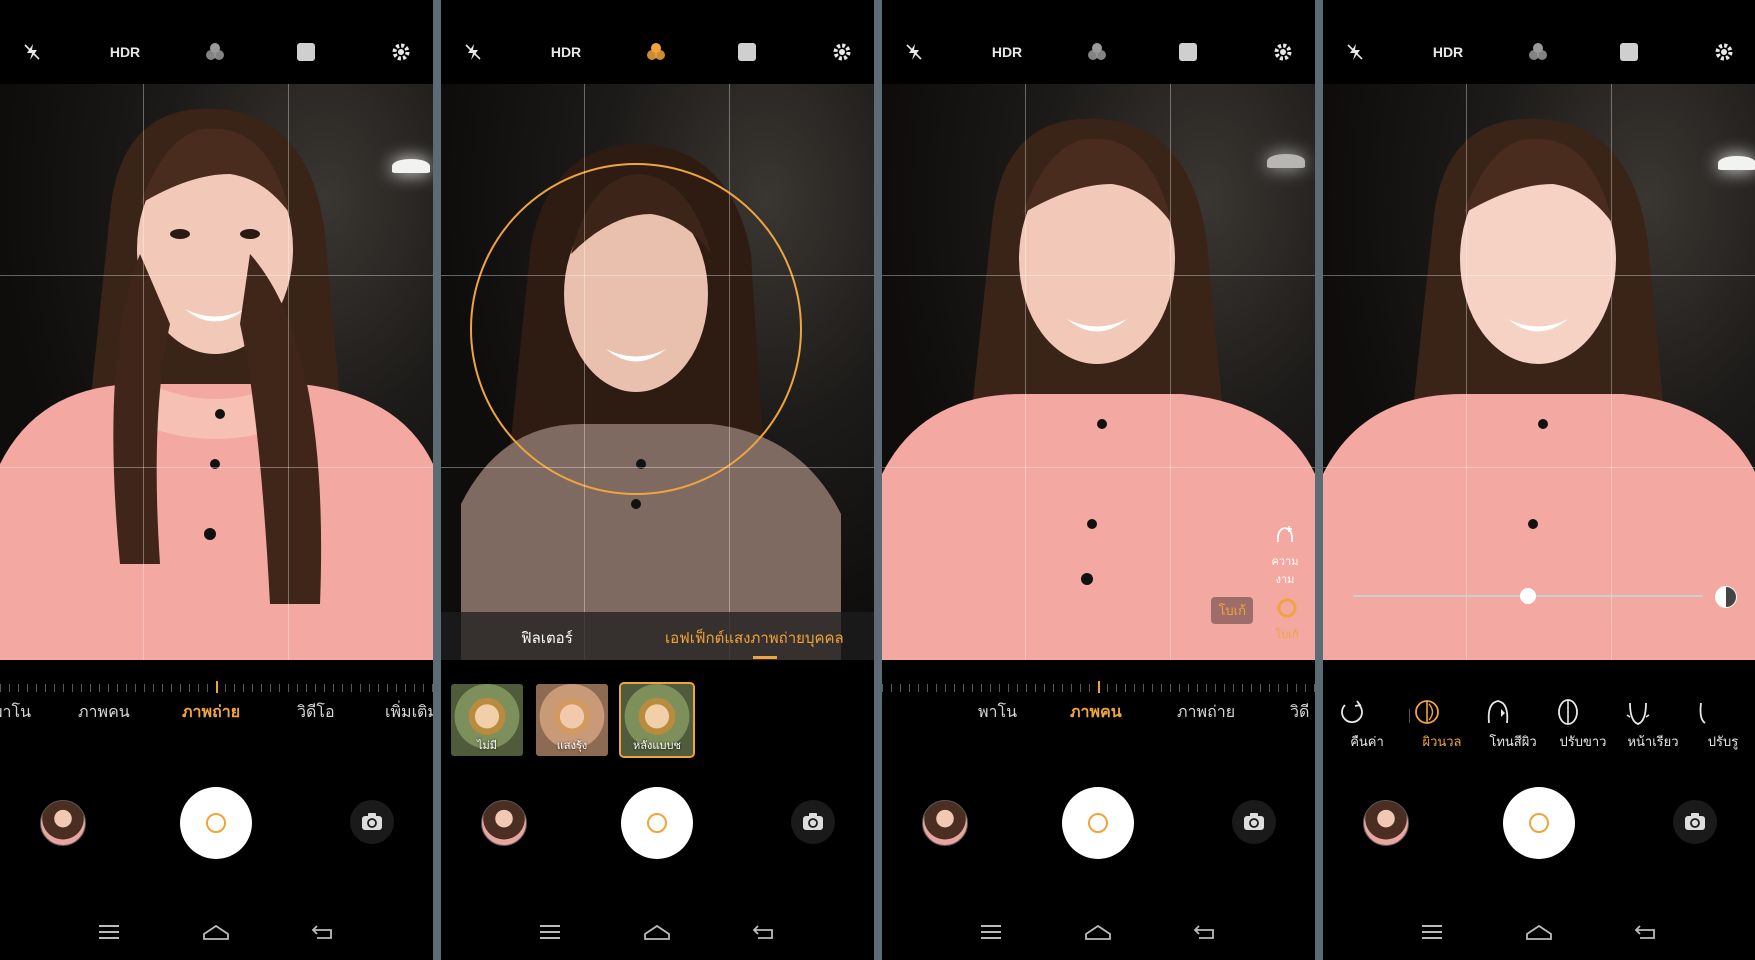  I want to click on compare-toggle-icon, so click(1726, 597).